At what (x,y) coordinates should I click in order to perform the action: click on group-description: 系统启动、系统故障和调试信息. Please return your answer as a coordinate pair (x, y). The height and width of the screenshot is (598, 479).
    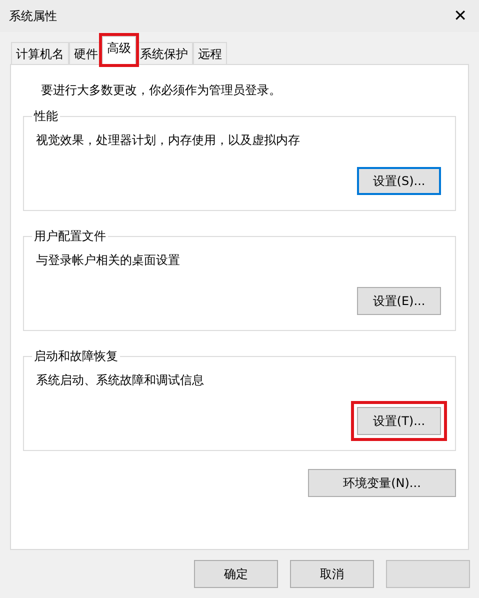
    Looking at the image, I should click on (120, 380).